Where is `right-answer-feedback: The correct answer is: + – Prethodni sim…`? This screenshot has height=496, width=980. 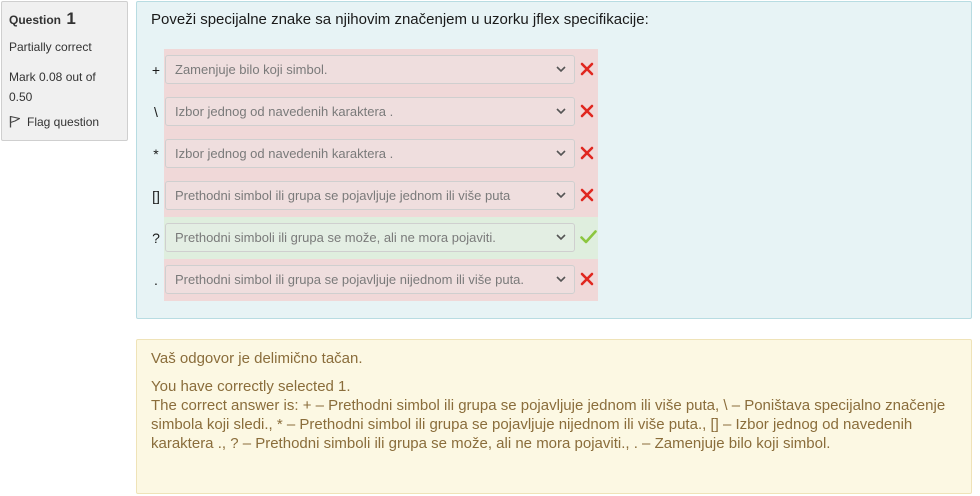 right-answer-feedback: The correct answer is: + – Prethodni sim… is located at coordinates (548, 424).